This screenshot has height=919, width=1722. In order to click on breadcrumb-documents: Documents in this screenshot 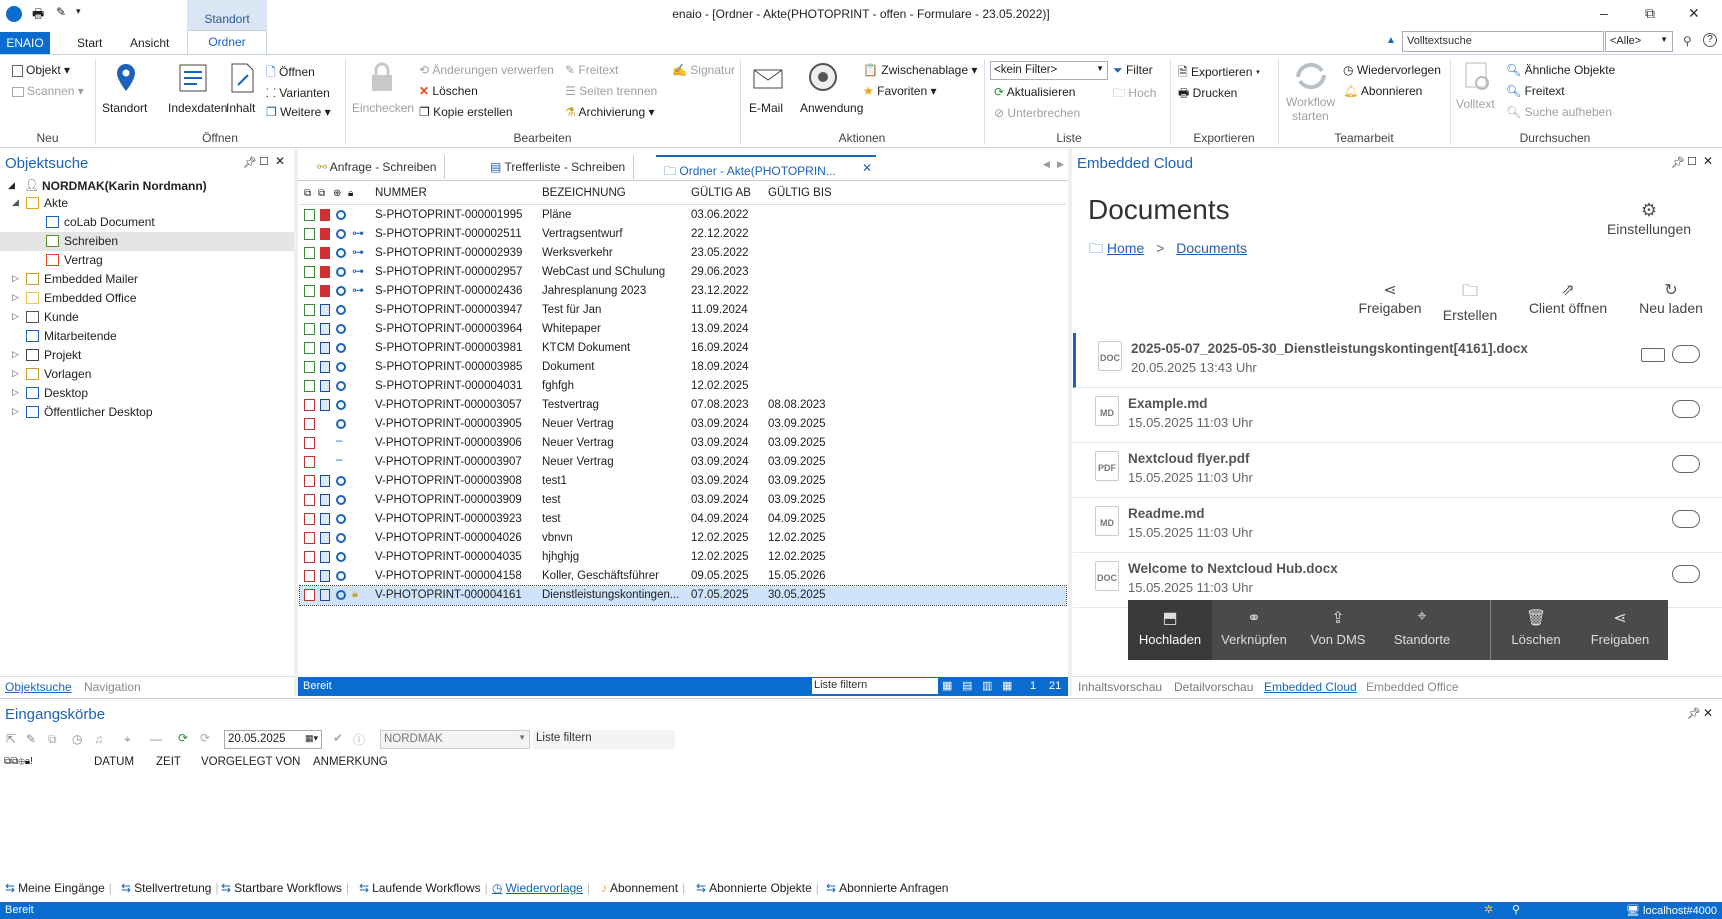, I will do `click(1211, 248)`.